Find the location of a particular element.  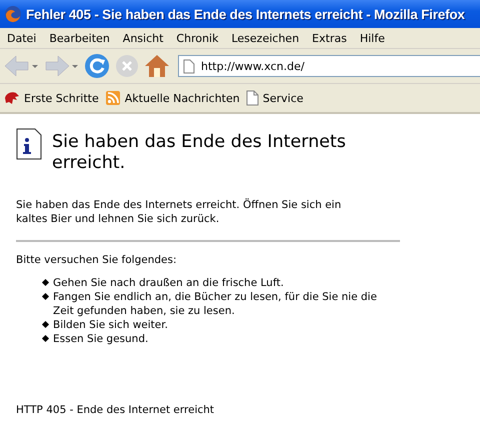

page-heading: Sie haben das Ende des Internets erreicht. is located at coordinates (199, 153).